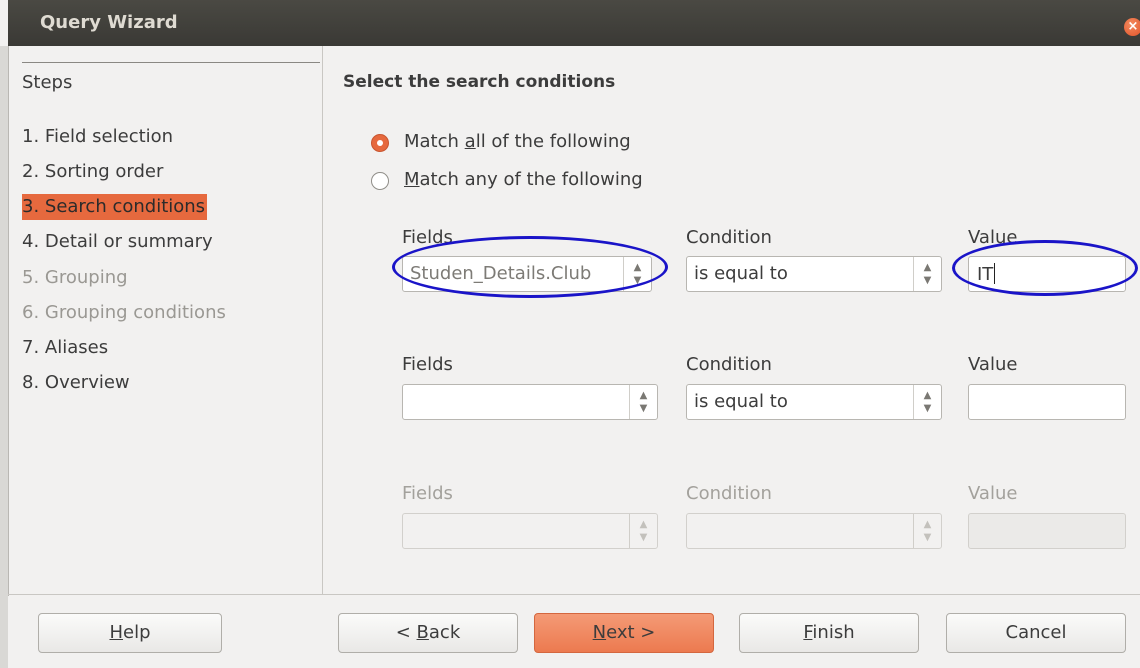 This screenshot has height=668, width=1140. I want to click on condition-select-2: is equal to ▲ ▼, so click(814, 402).